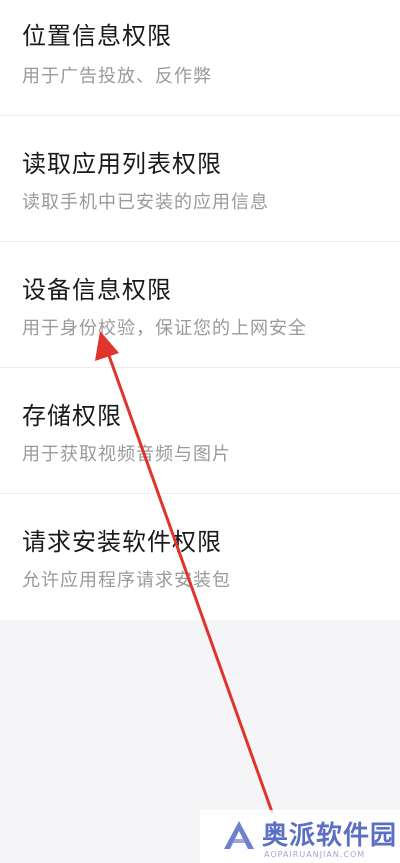  I want to click on permission-title: 读取应用列表权限, so click(122, 164).